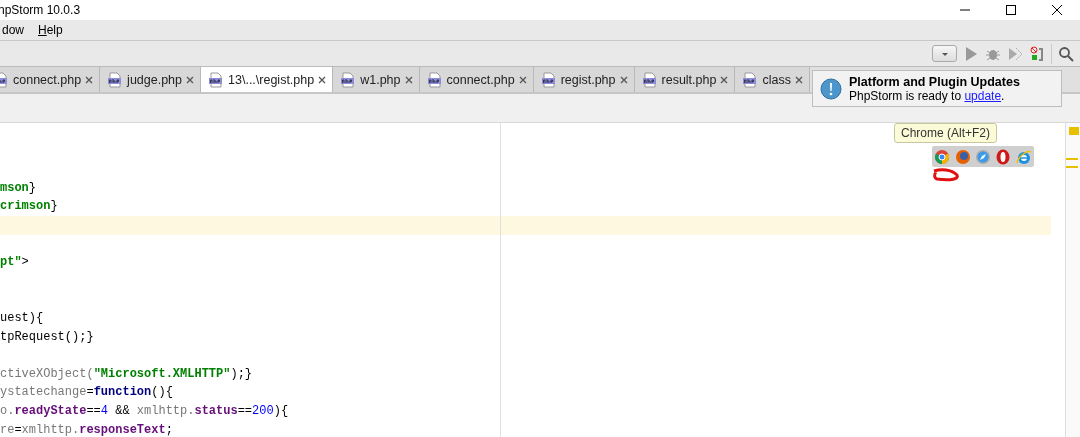  What do you see at coordinates (86, 429) in the screenshot?
I see `code-line: re=xmlhttp.responseText;` at bounding box center [86, 429].